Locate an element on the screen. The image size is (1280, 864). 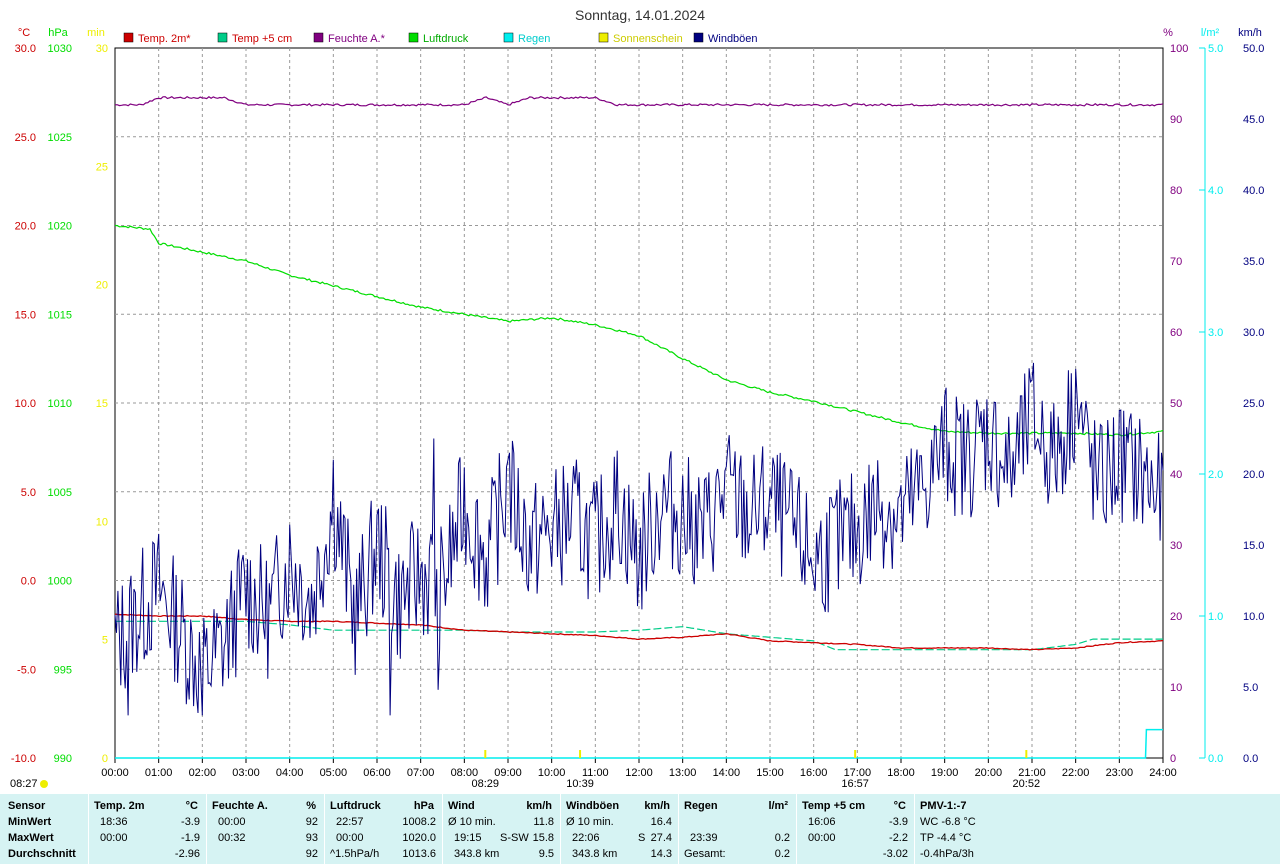
rain-unit: l/m² is located at coordinates (778, 806).